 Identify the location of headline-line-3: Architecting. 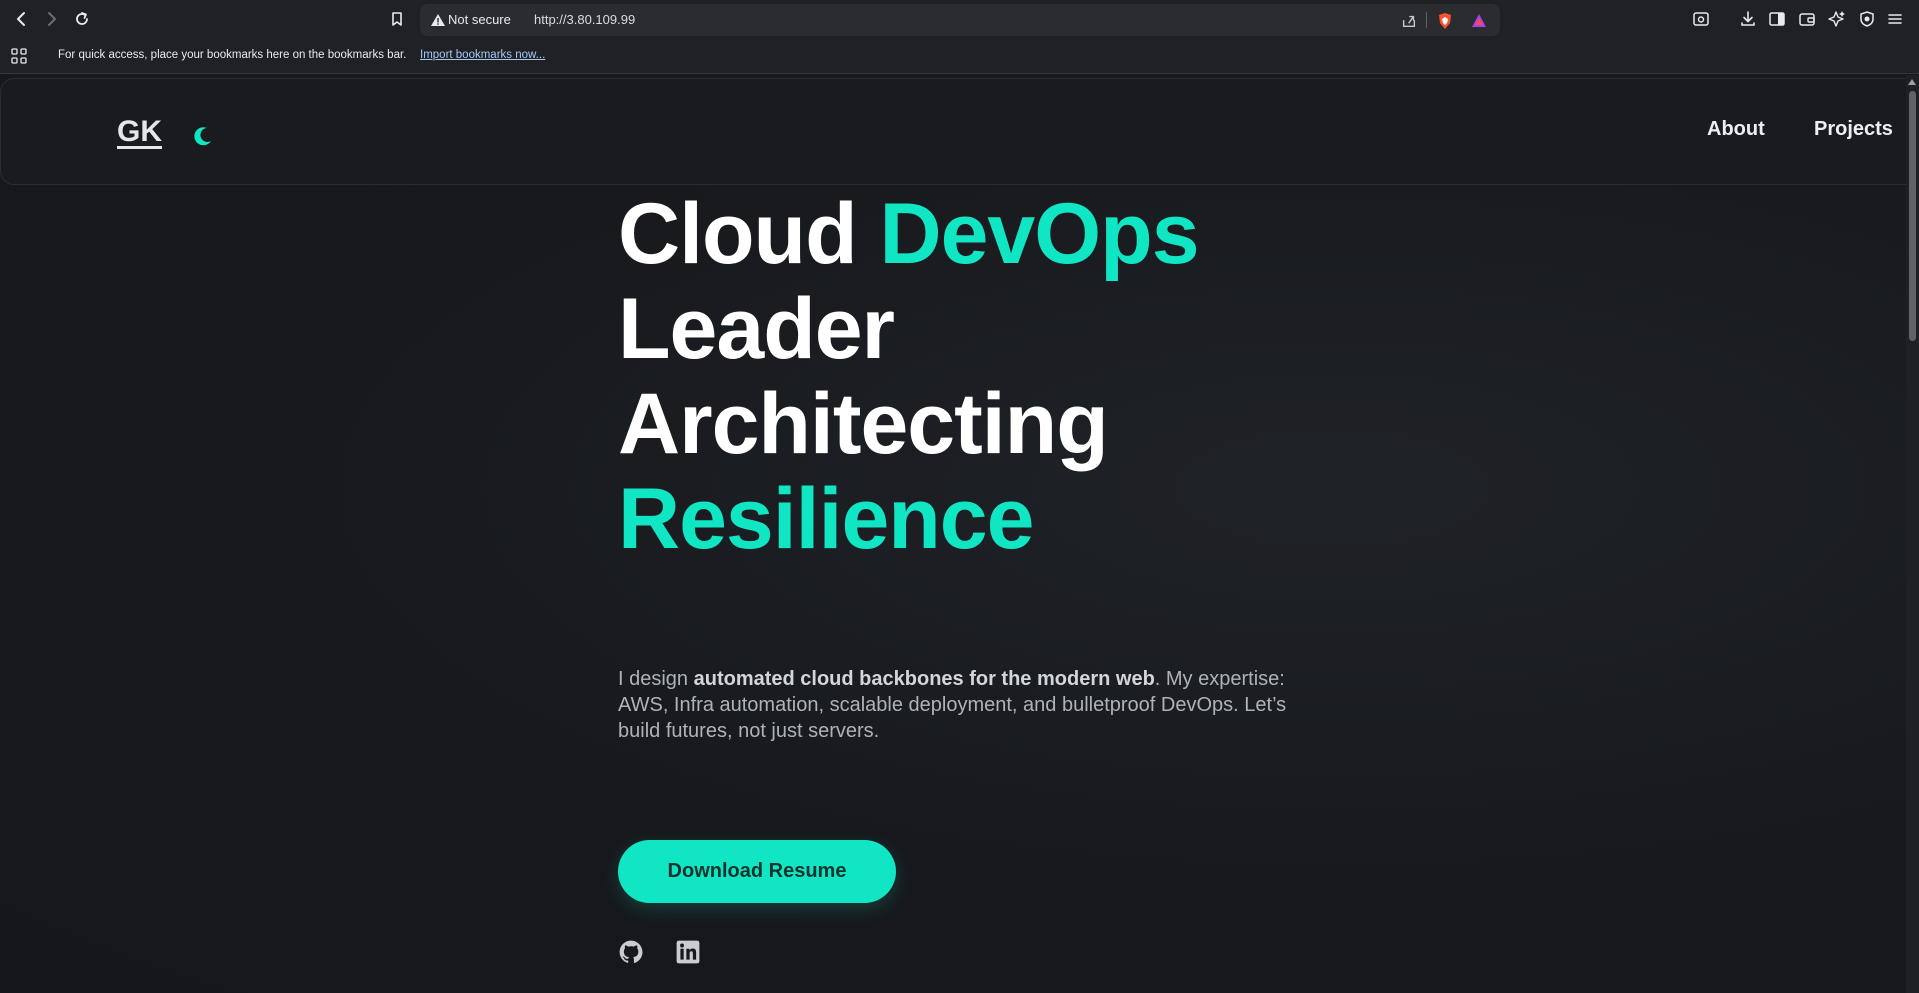
(863, 424).